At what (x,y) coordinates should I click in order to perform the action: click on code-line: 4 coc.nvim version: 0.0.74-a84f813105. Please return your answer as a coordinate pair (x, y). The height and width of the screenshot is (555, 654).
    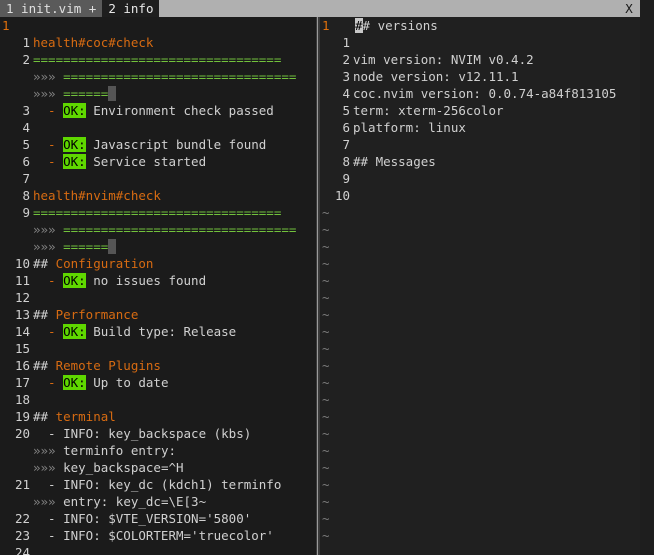
    Looking at the image, I should click on (480, 93).